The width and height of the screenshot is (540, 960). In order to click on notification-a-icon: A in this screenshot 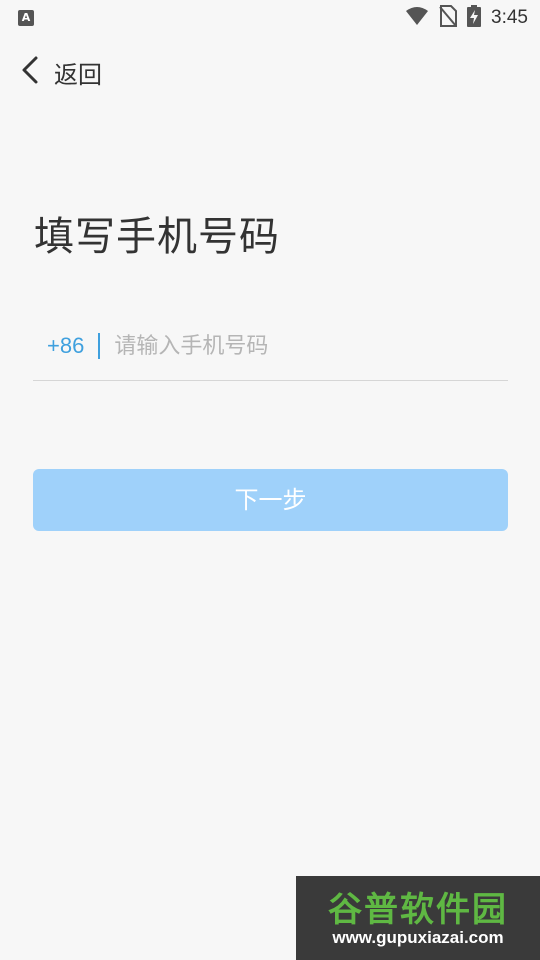, I will do `click(26, 18)`.